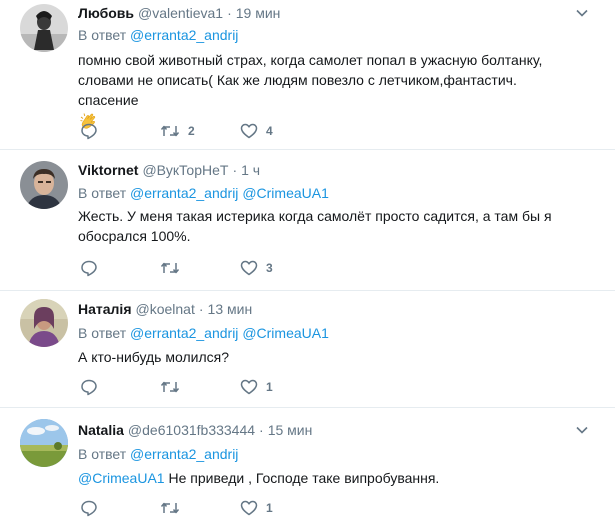 The height and width of the screenshot is (529, 615). Describe the element at coordinates (108, 170) in the screenshot. I see `display-name: Viktornet` at that location.